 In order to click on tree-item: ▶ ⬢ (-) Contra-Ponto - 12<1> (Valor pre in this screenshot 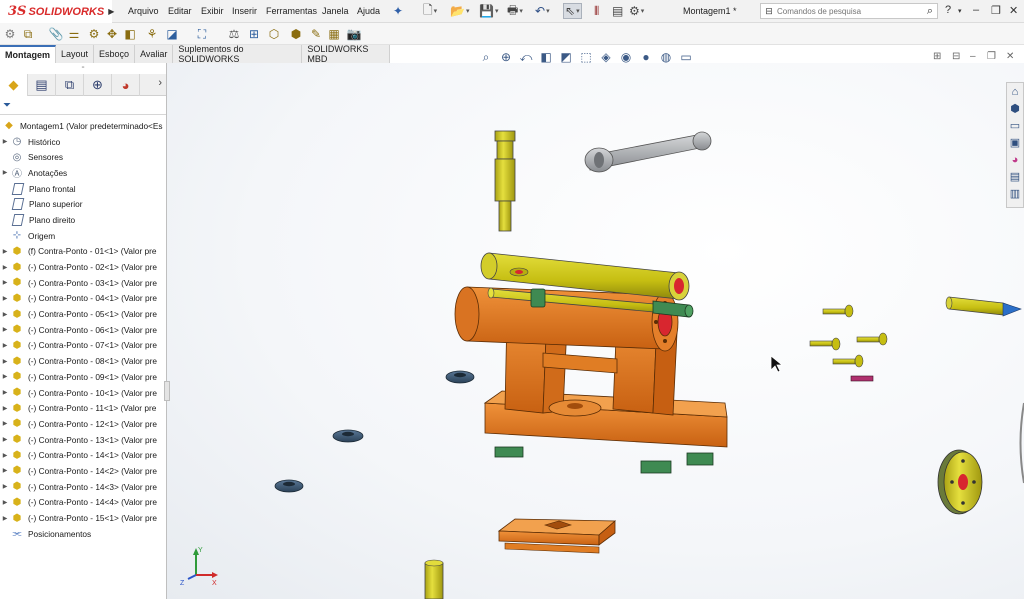, I will do `click(83, 424)`.